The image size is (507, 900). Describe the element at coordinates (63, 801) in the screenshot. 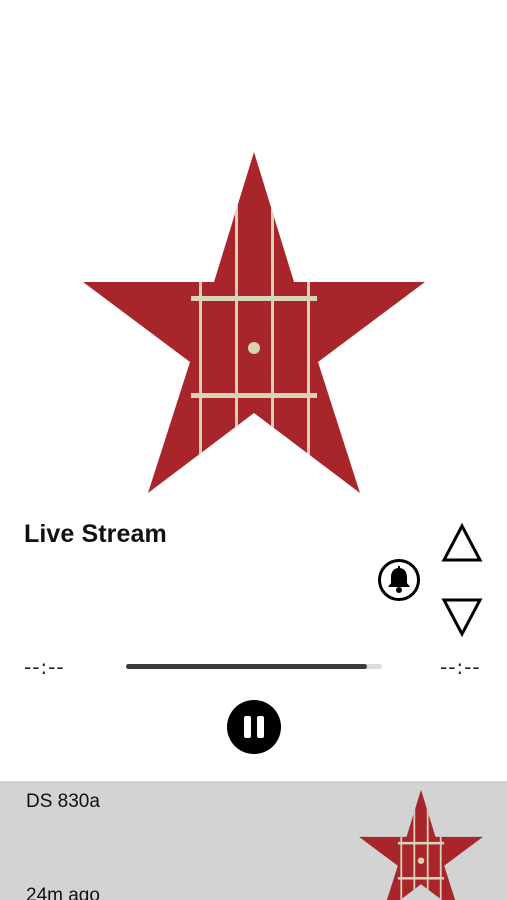

I see `episode-title: DS 830a` at that location.